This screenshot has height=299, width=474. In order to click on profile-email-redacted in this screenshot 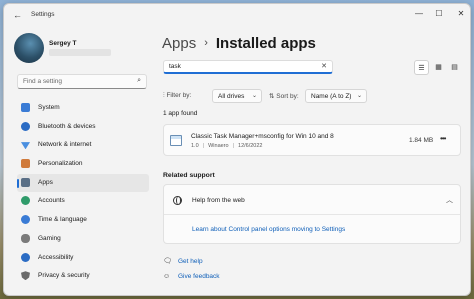, I will do `click(80, 52)`.